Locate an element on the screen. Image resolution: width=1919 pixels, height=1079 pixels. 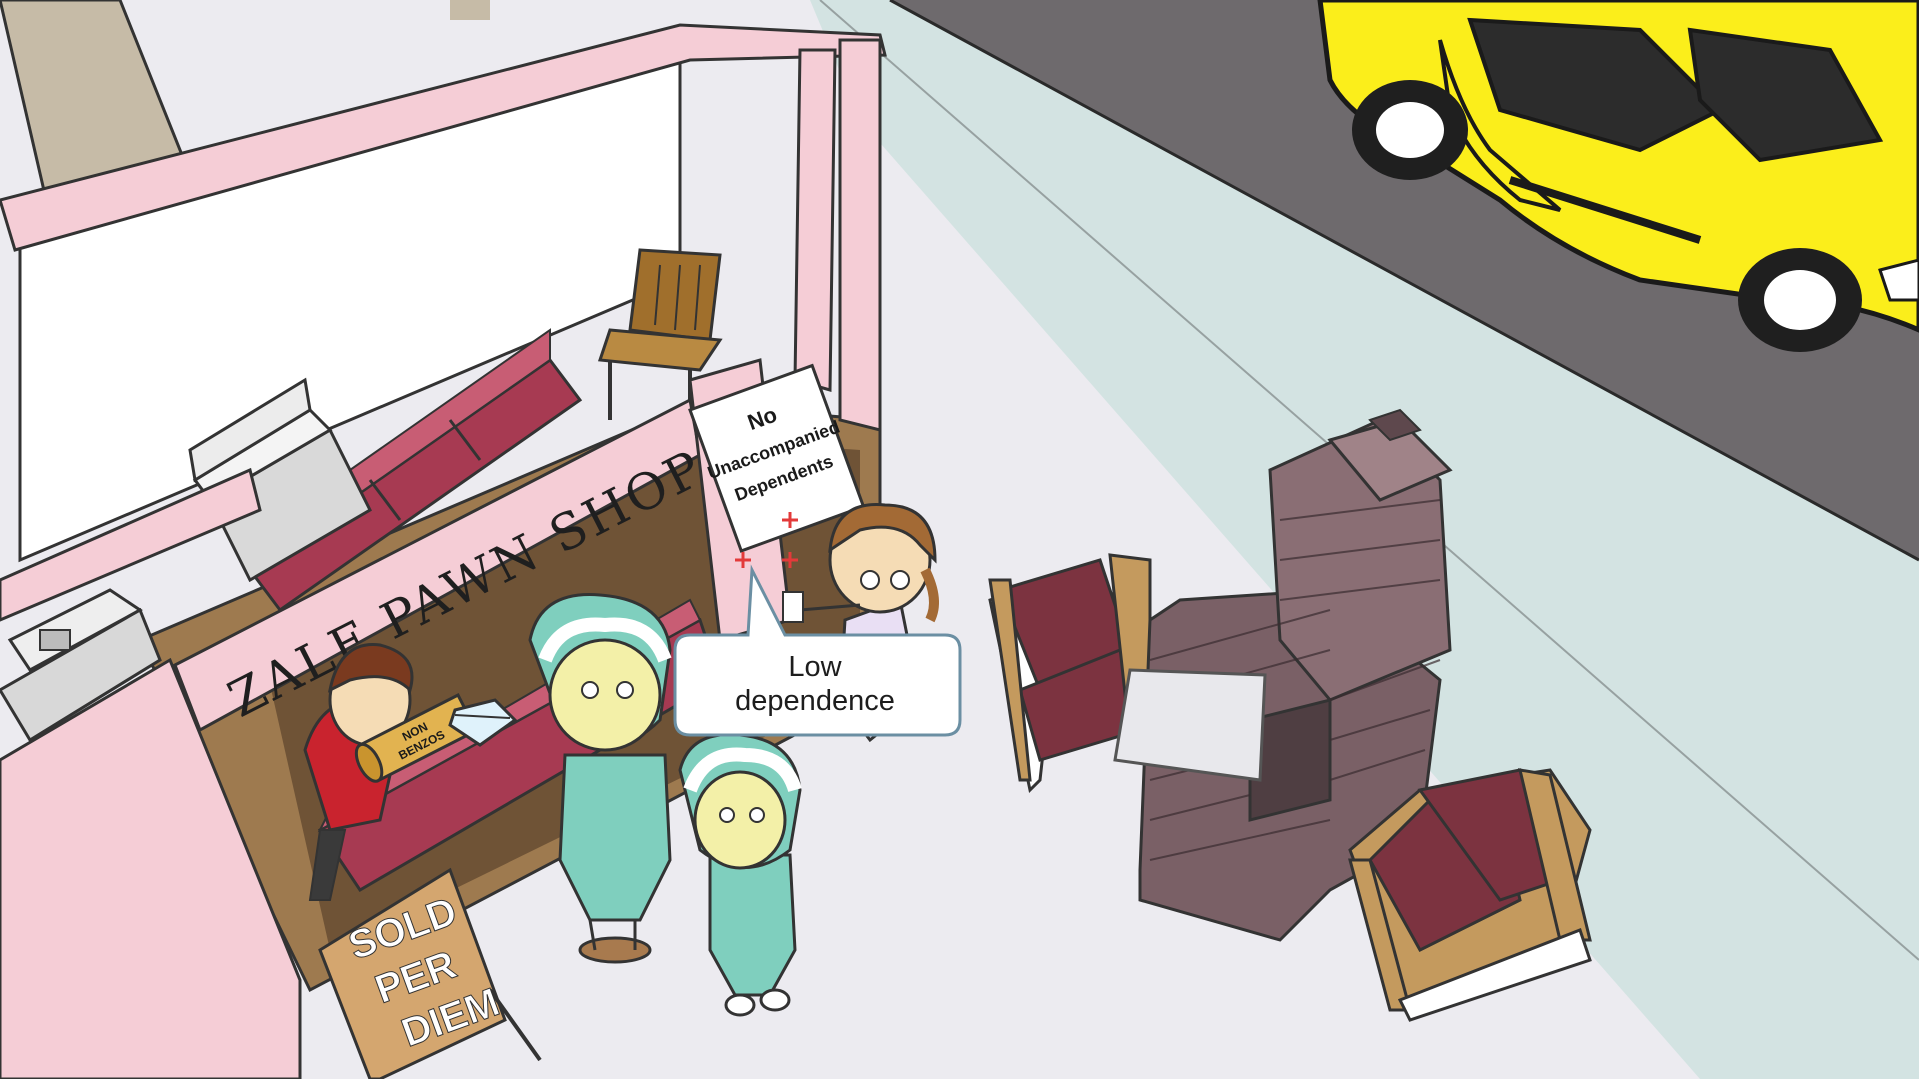
blank-board is located at coordinates (1190, 725).